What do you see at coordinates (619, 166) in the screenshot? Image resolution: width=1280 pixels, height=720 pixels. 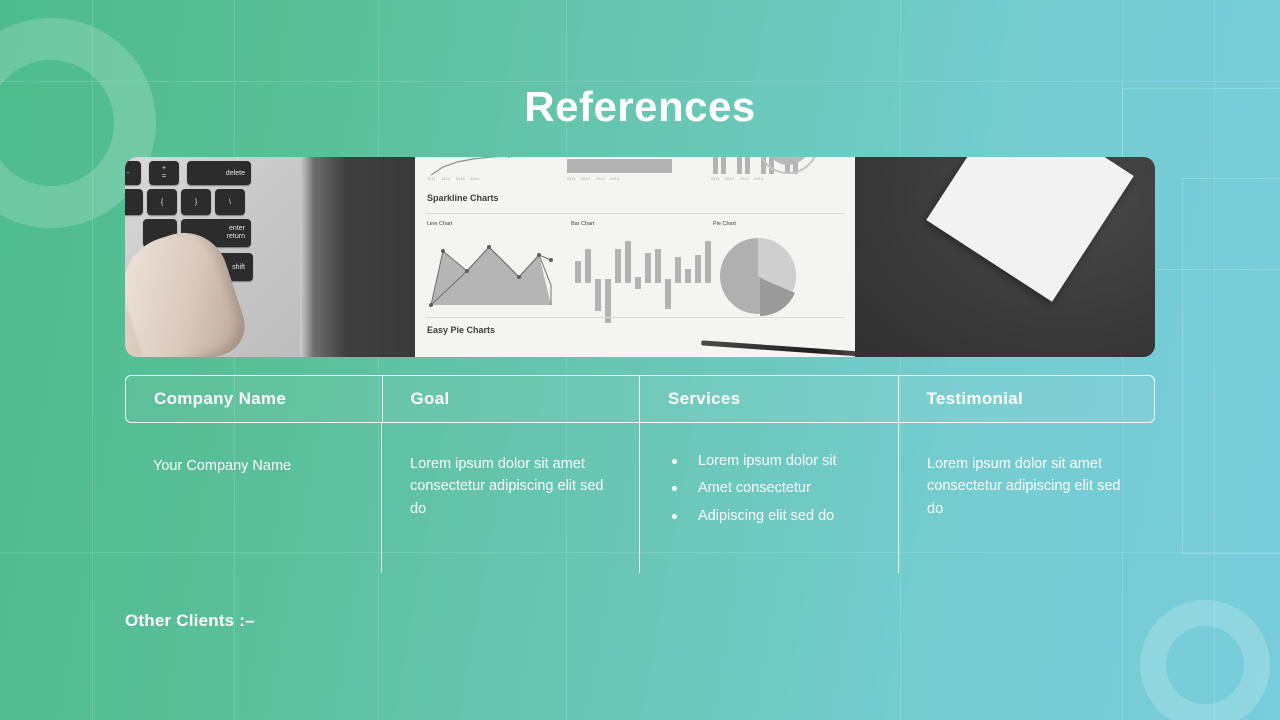 I see `mini-area-chart` at bounding box center [619, 166].